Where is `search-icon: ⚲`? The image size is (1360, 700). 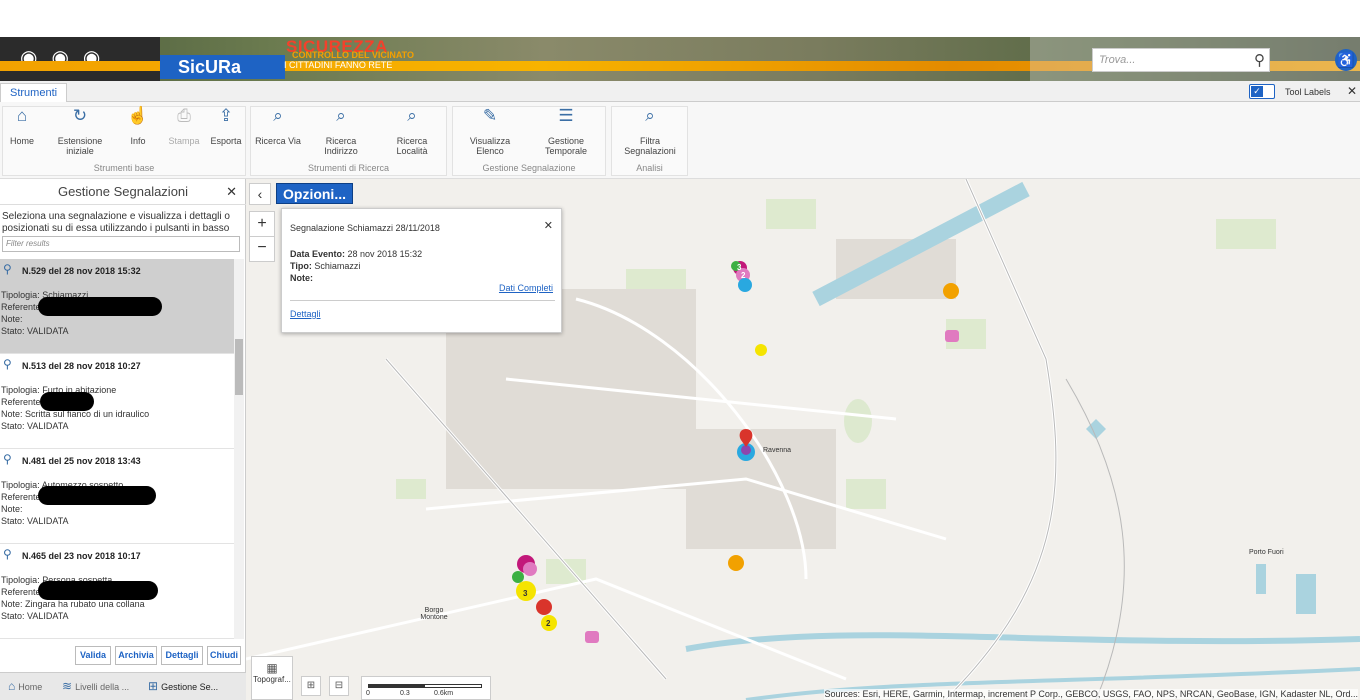
search-icon: ⚲ is located at coordinates (1259, 60).